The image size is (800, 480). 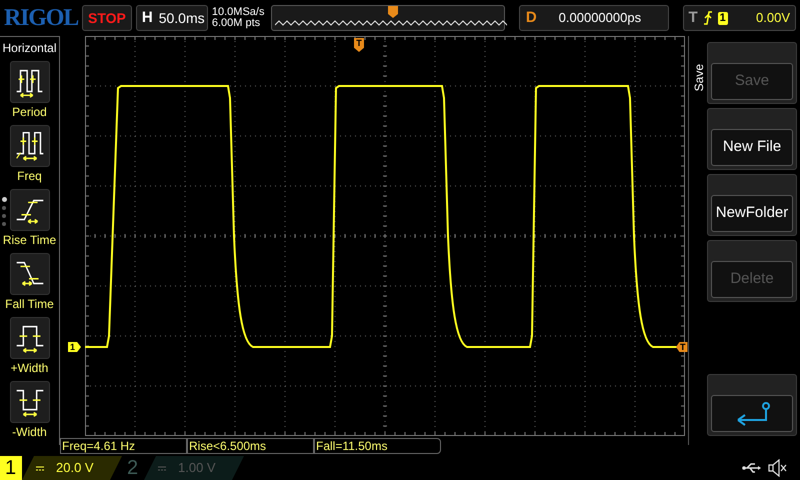 What do you see at coordinates (29, 304) in the screenshot?
I see `measure-label: Fall Time` at bounding box center [29, 304].